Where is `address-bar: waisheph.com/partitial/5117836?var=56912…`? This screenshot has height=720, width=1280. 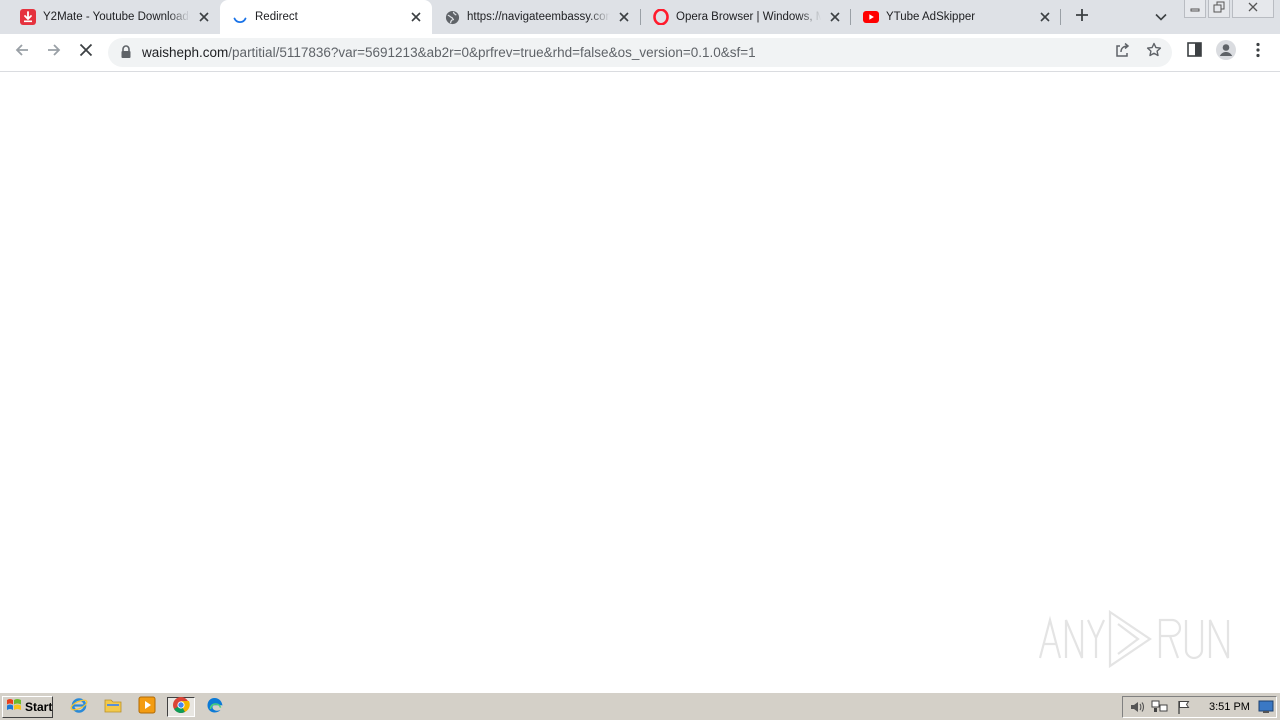
address-bar: waisheph.com/partitial/5117836?var=56912… is located at coordinates (640, 52).